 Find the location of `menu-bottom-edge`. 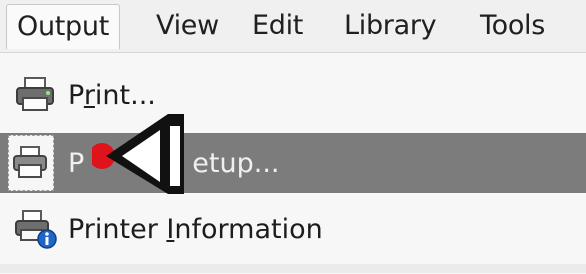

menu-bottom-edge is located at coordinates (293, 268).